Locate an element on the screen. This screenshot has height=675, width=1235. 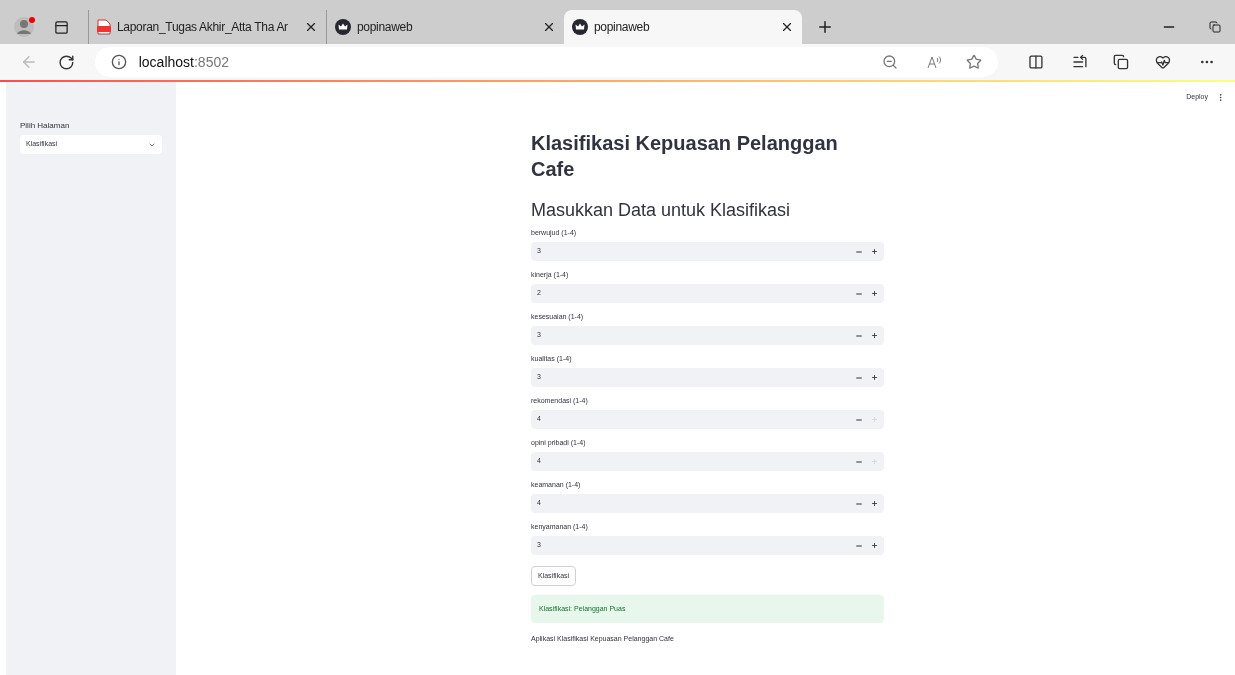
split-screen-icon is located at coordinates (1035, 62).